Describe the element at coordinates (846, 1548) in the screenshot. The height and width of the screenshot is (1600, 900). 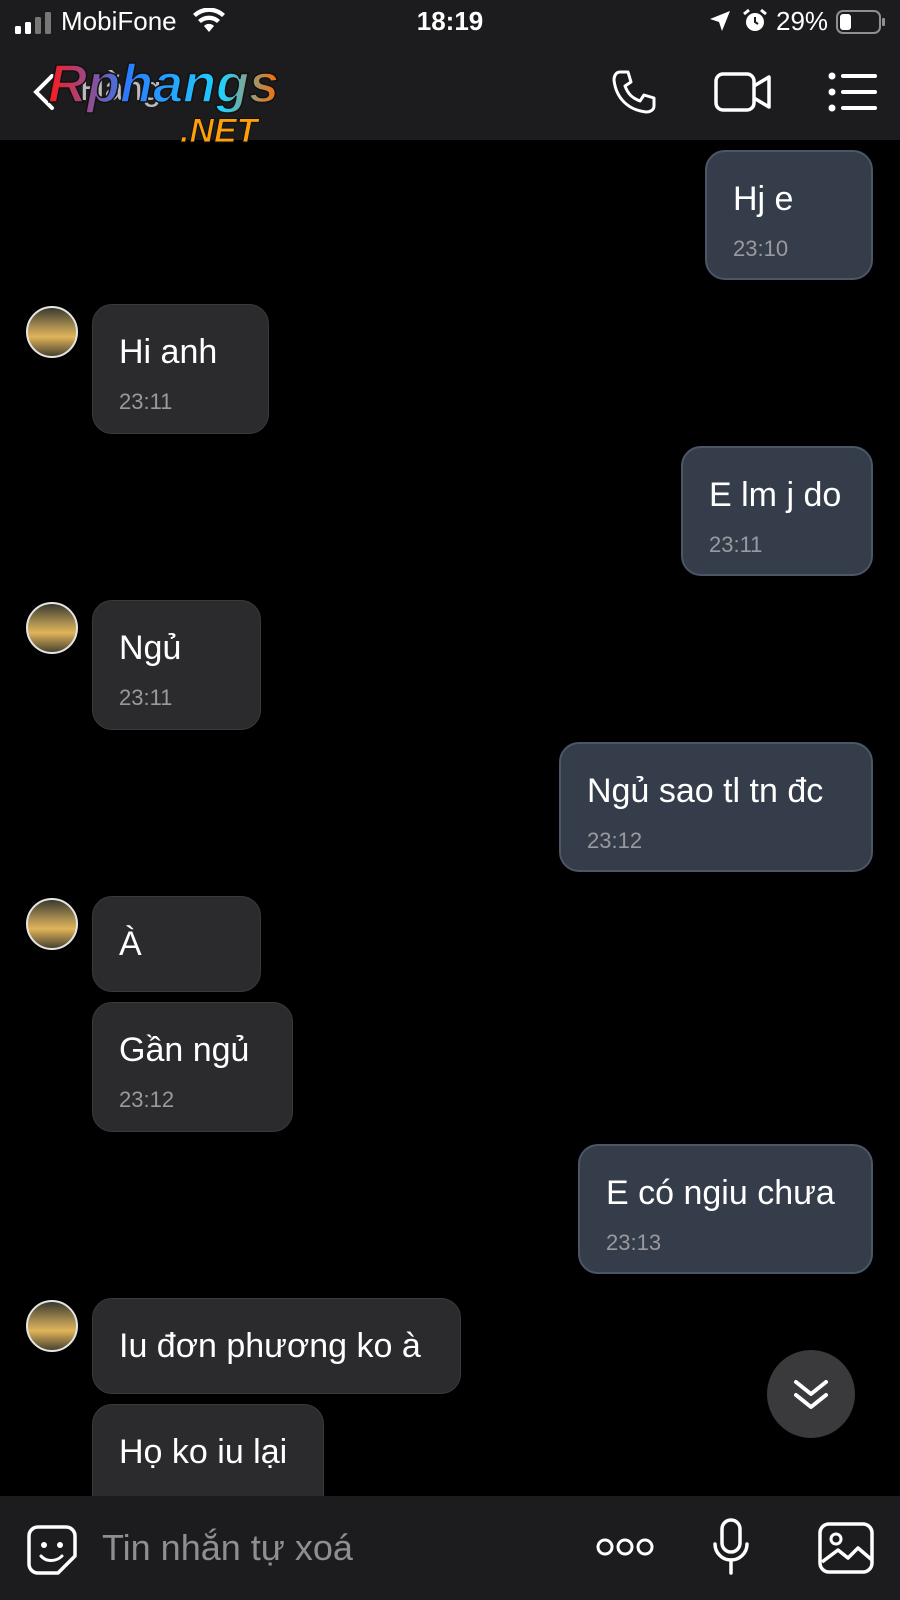
I see `image-gallery-icon` at that location.